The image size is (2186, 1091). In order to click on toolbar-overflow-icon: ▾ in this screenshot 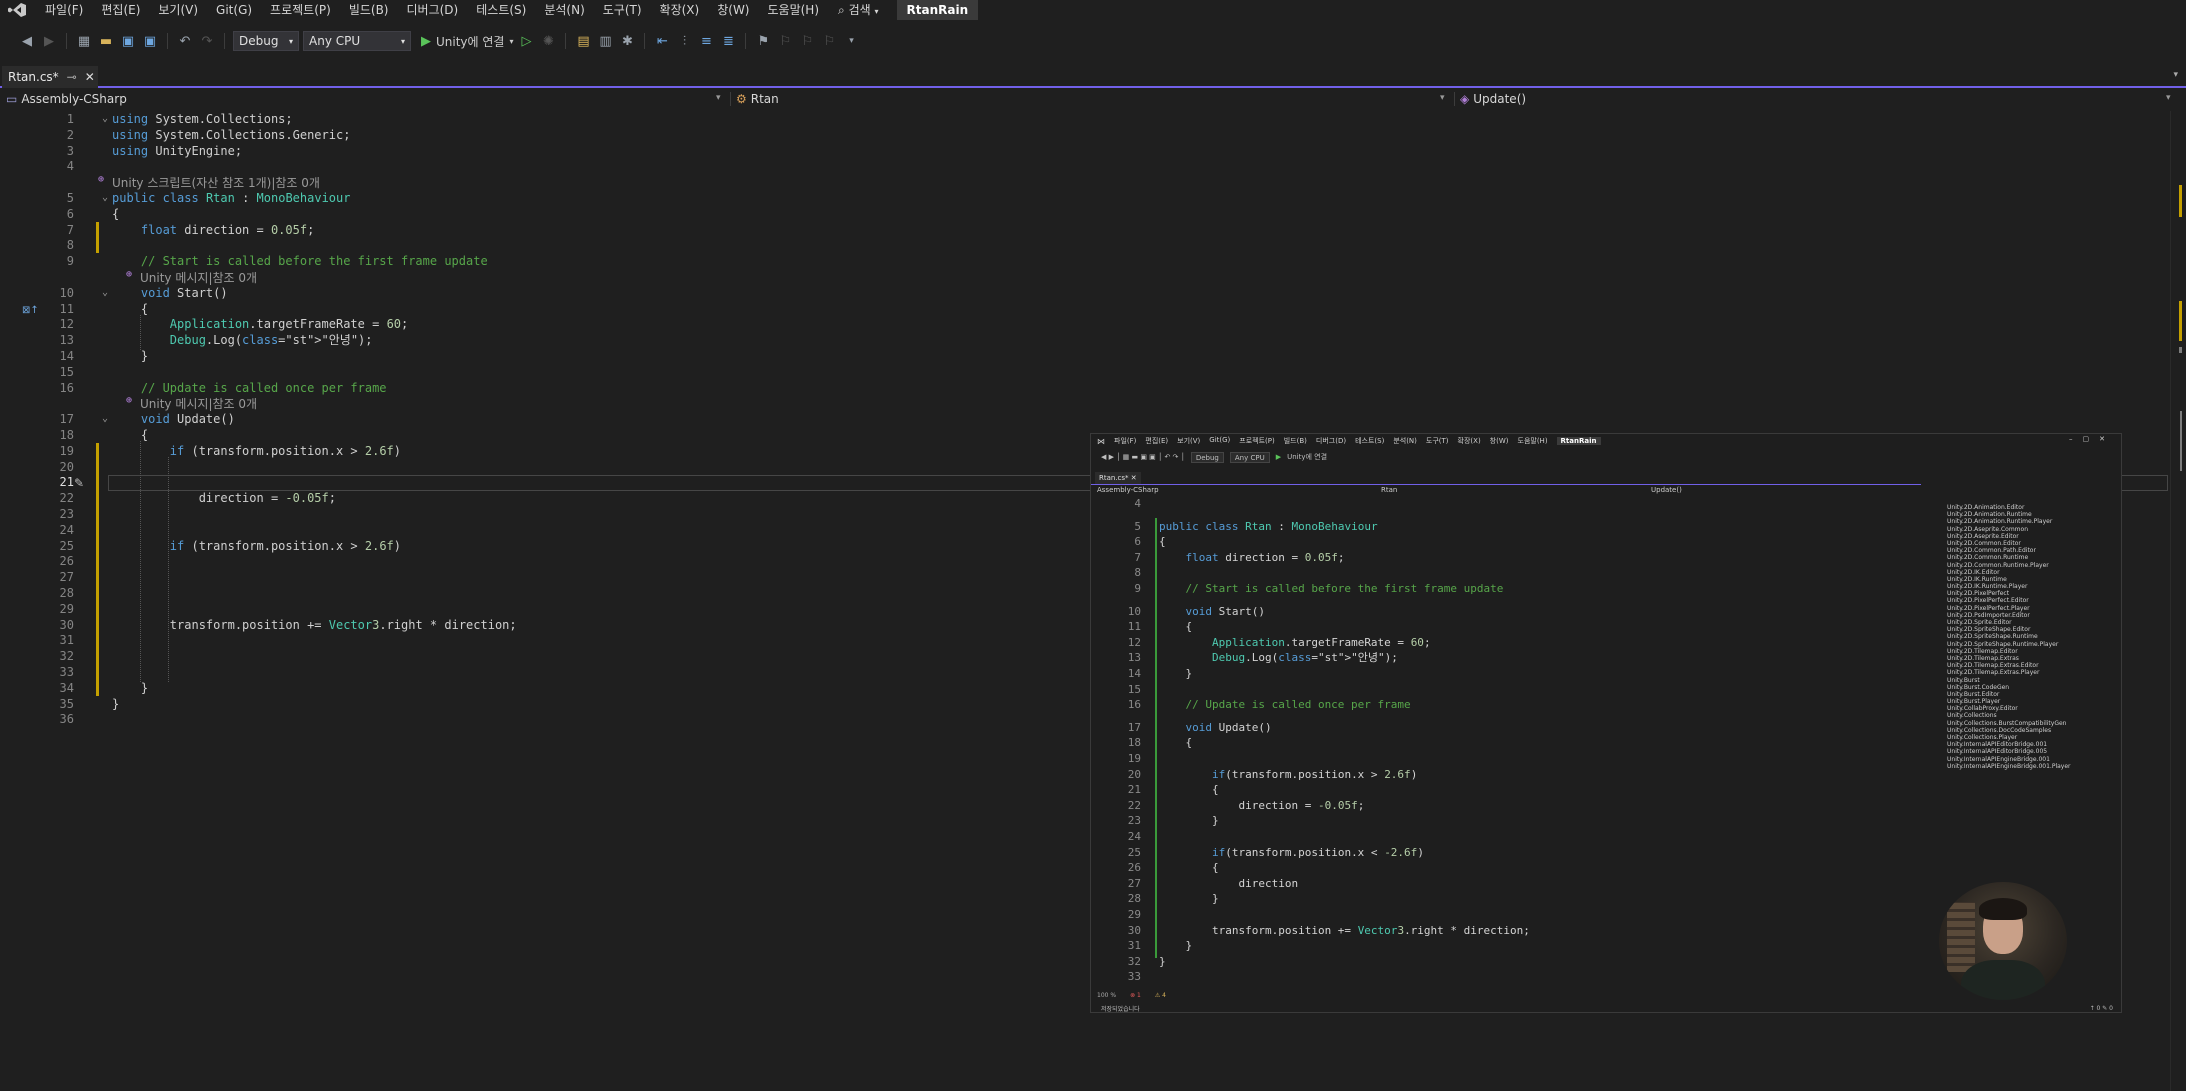, I will do `click(851, 41)`.